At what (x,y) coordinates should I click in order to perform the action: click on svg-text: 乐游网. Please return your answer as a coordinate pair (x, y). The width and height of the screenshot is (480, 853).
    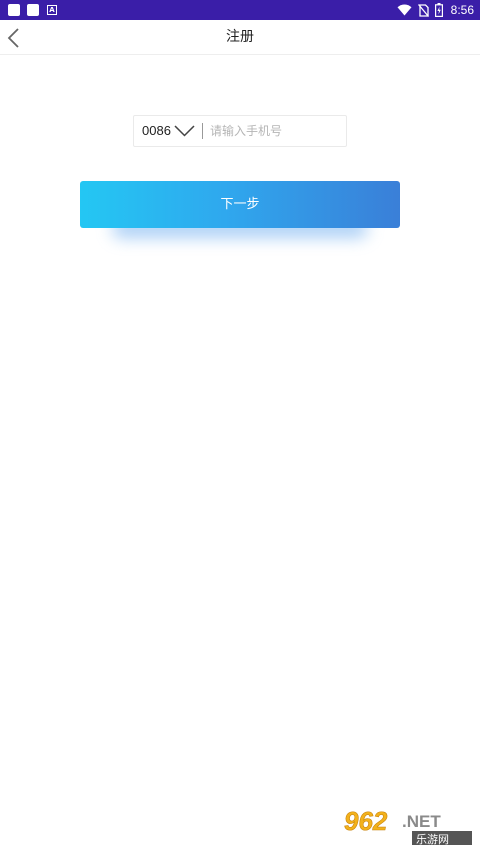
    Looking at the image, I should click on (432, 839).